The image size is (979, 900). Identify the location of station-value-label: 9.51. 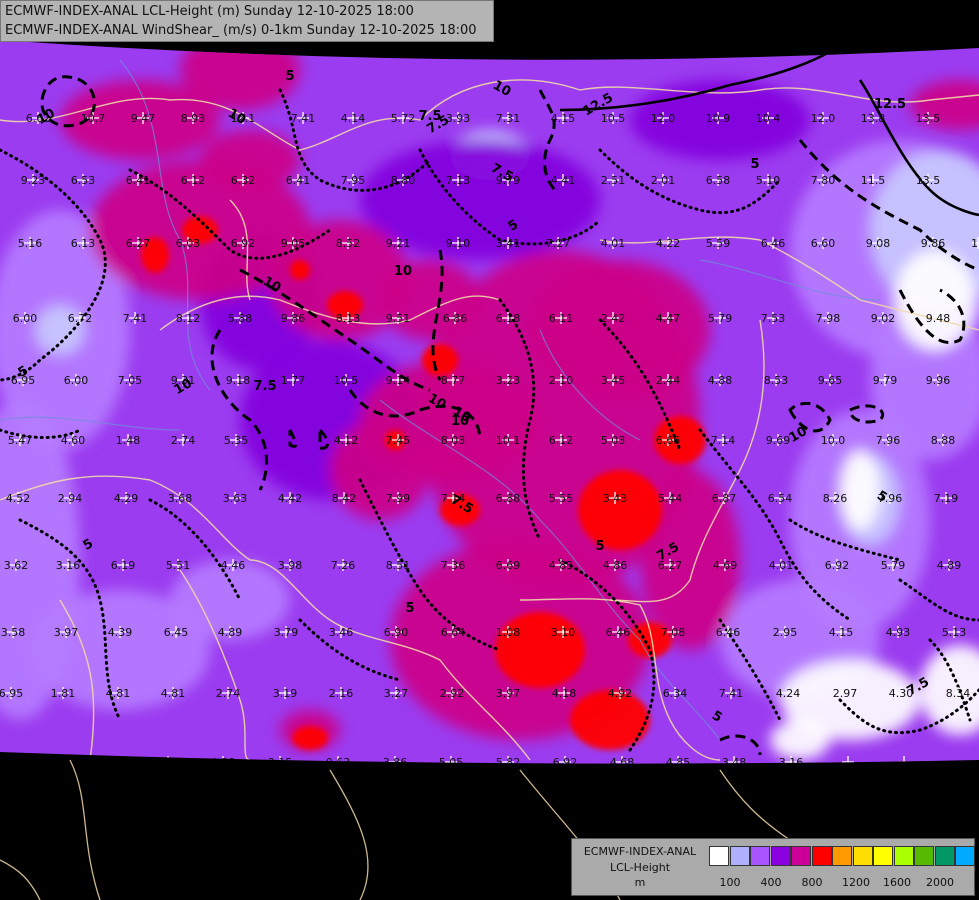
(398, 318).